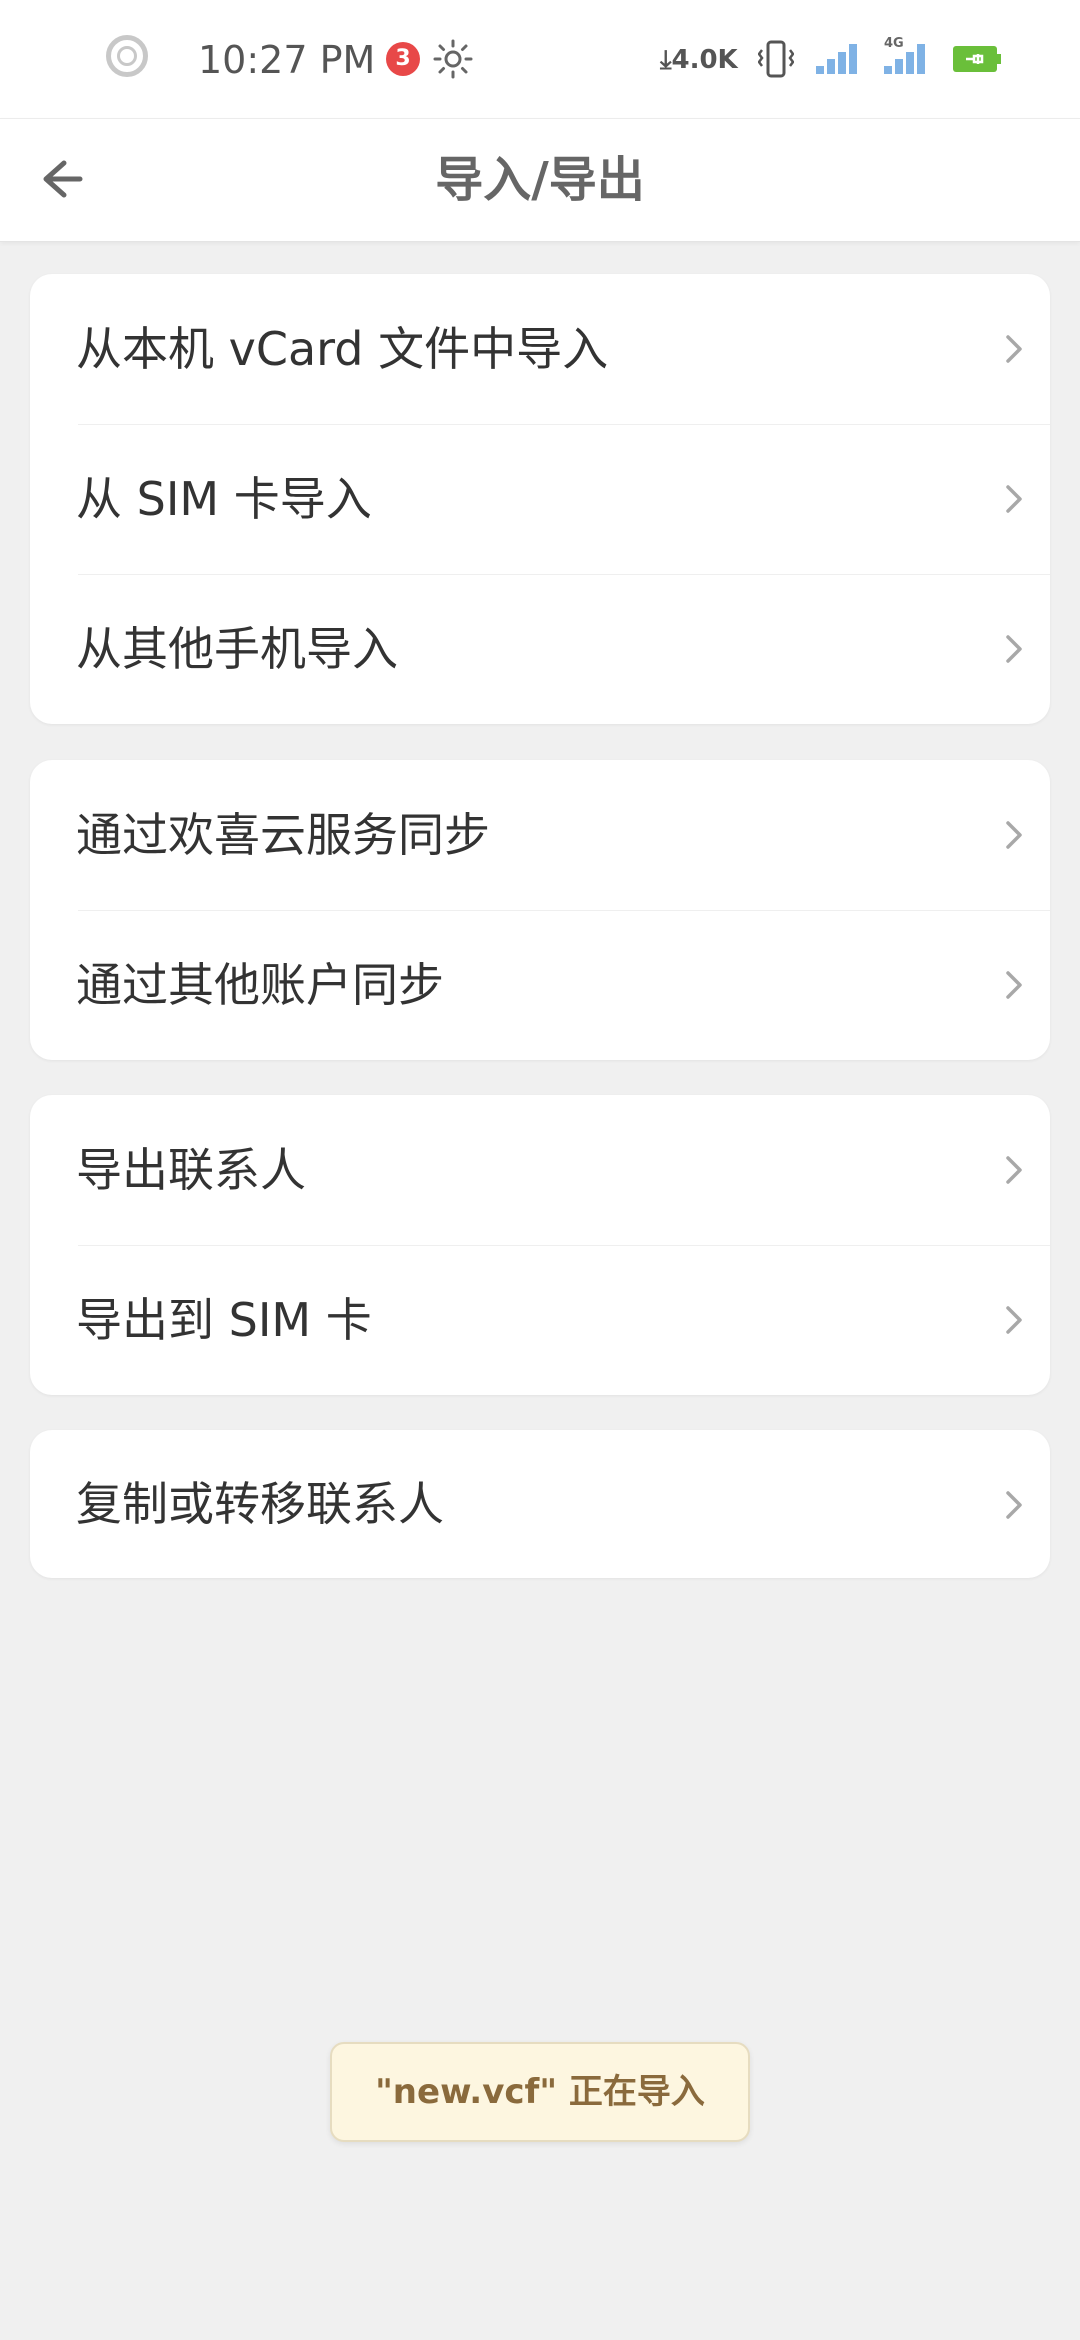  Describe the element at coordinates (977, 59) in the screenshot. I see `battery-icon` at that location.